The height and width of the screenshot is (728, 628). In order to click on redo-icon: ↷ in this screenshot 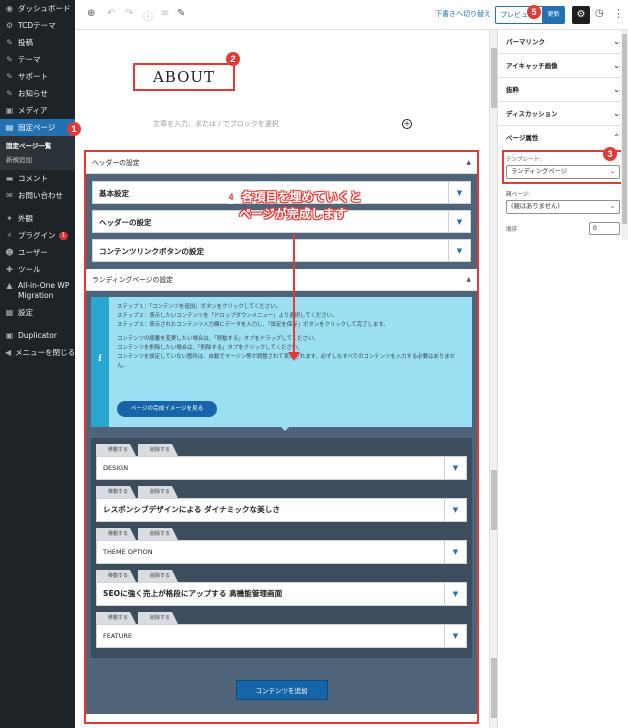, I will do `click(129, 13)`.